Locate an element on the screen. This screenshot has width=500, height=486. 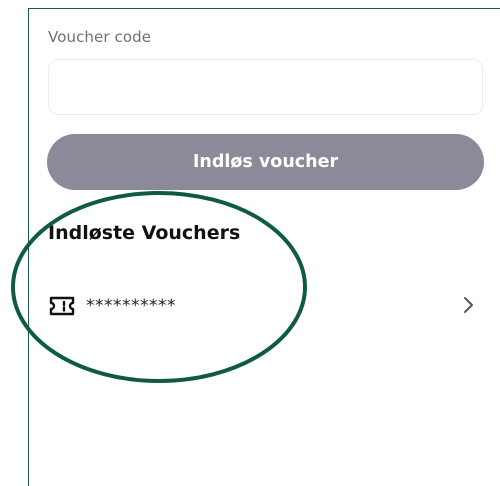
voucher-code-label: Voucher code is located at coordinates (100, 37).